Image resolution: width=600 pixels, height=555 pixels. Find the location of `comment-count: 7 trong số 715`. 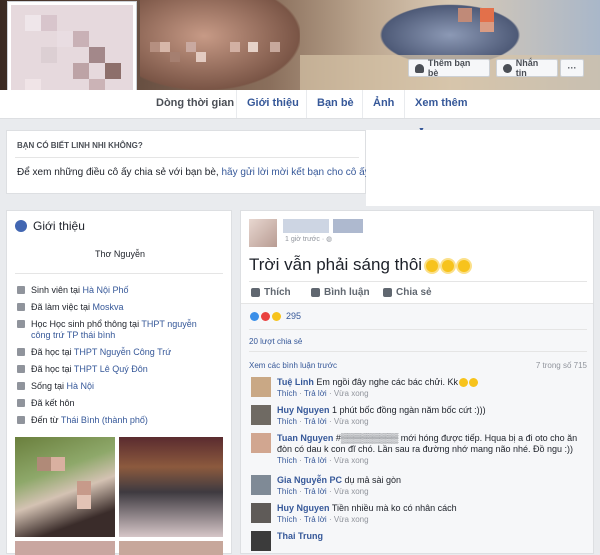

comment-count: 7 trong số 715 is located at coordinates (561, 365).